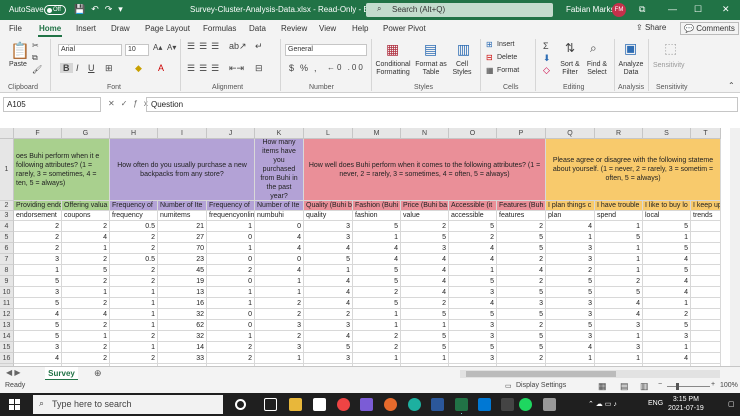 The width and height of the screenshot is (740, 416). Describe the element at coordinates (570, 69) in the screenshot. I see `sort-filter-label: Sort & Filter` at that location.